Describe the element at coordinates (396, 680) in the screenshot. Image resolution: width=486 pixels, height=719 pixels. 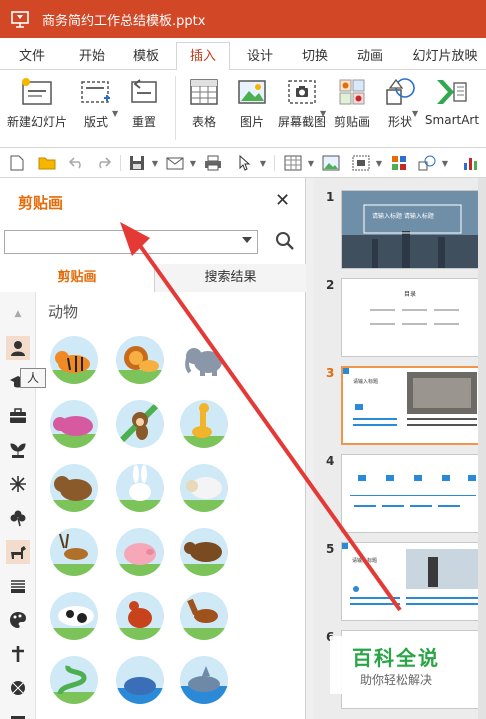
I see `watermark-subtitle: 助你轻松解决` at that location.